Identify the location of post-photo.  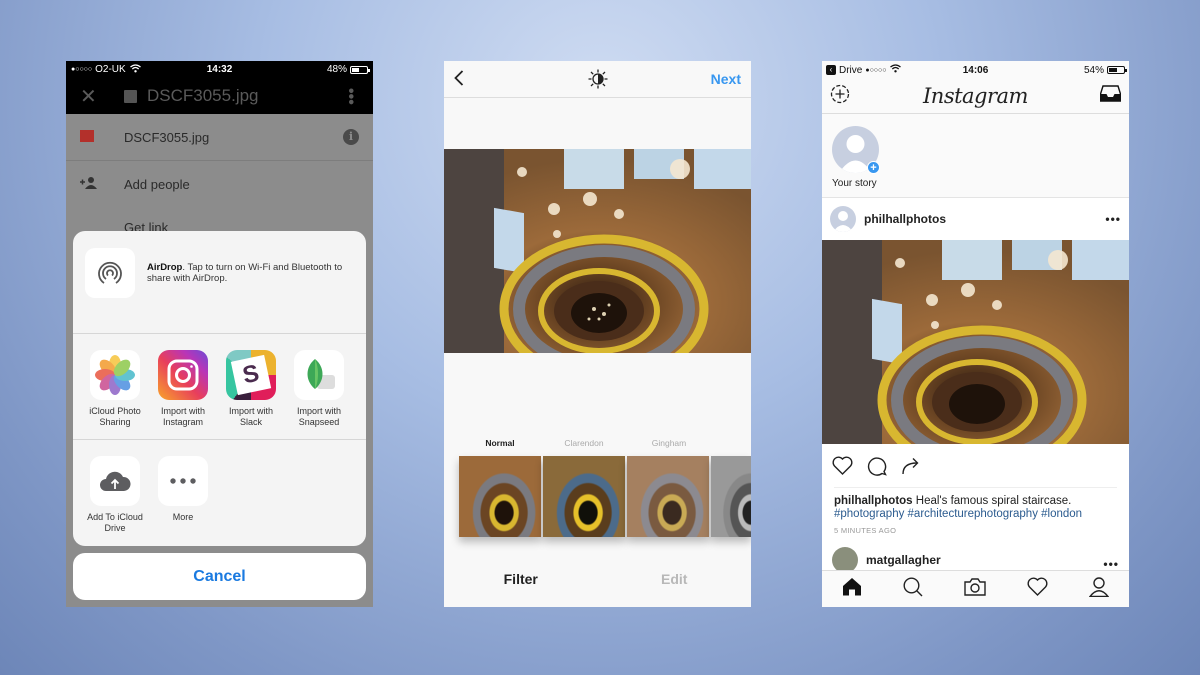
(975, 357).